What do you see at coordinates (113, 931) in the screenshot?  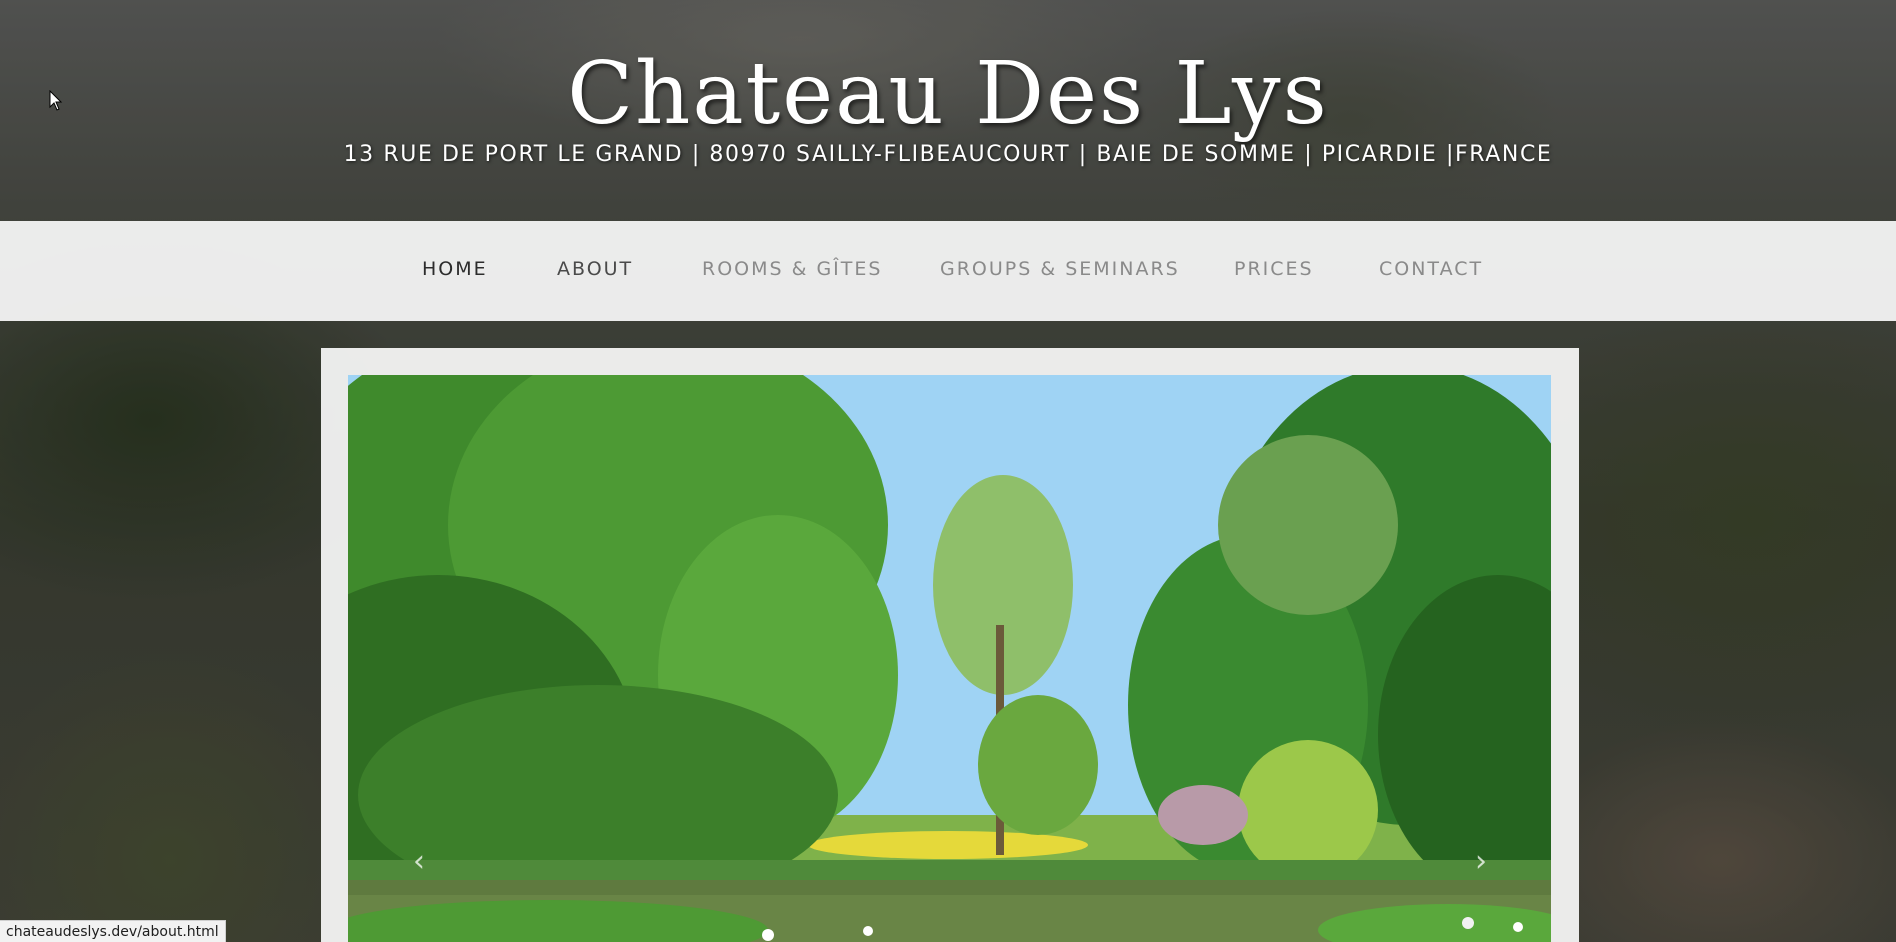 I see `status-bar-url: chateaudeslys.dev/about.html` at bounding box center [113, 931].